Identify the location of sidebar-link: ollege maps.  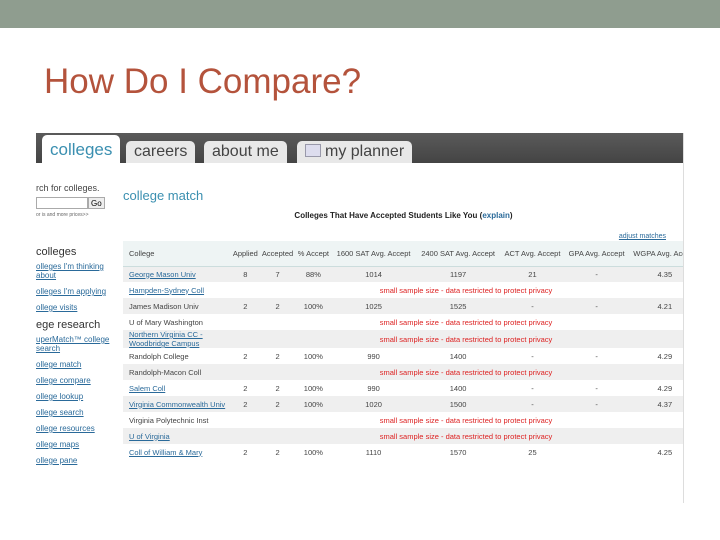
(77, 444).